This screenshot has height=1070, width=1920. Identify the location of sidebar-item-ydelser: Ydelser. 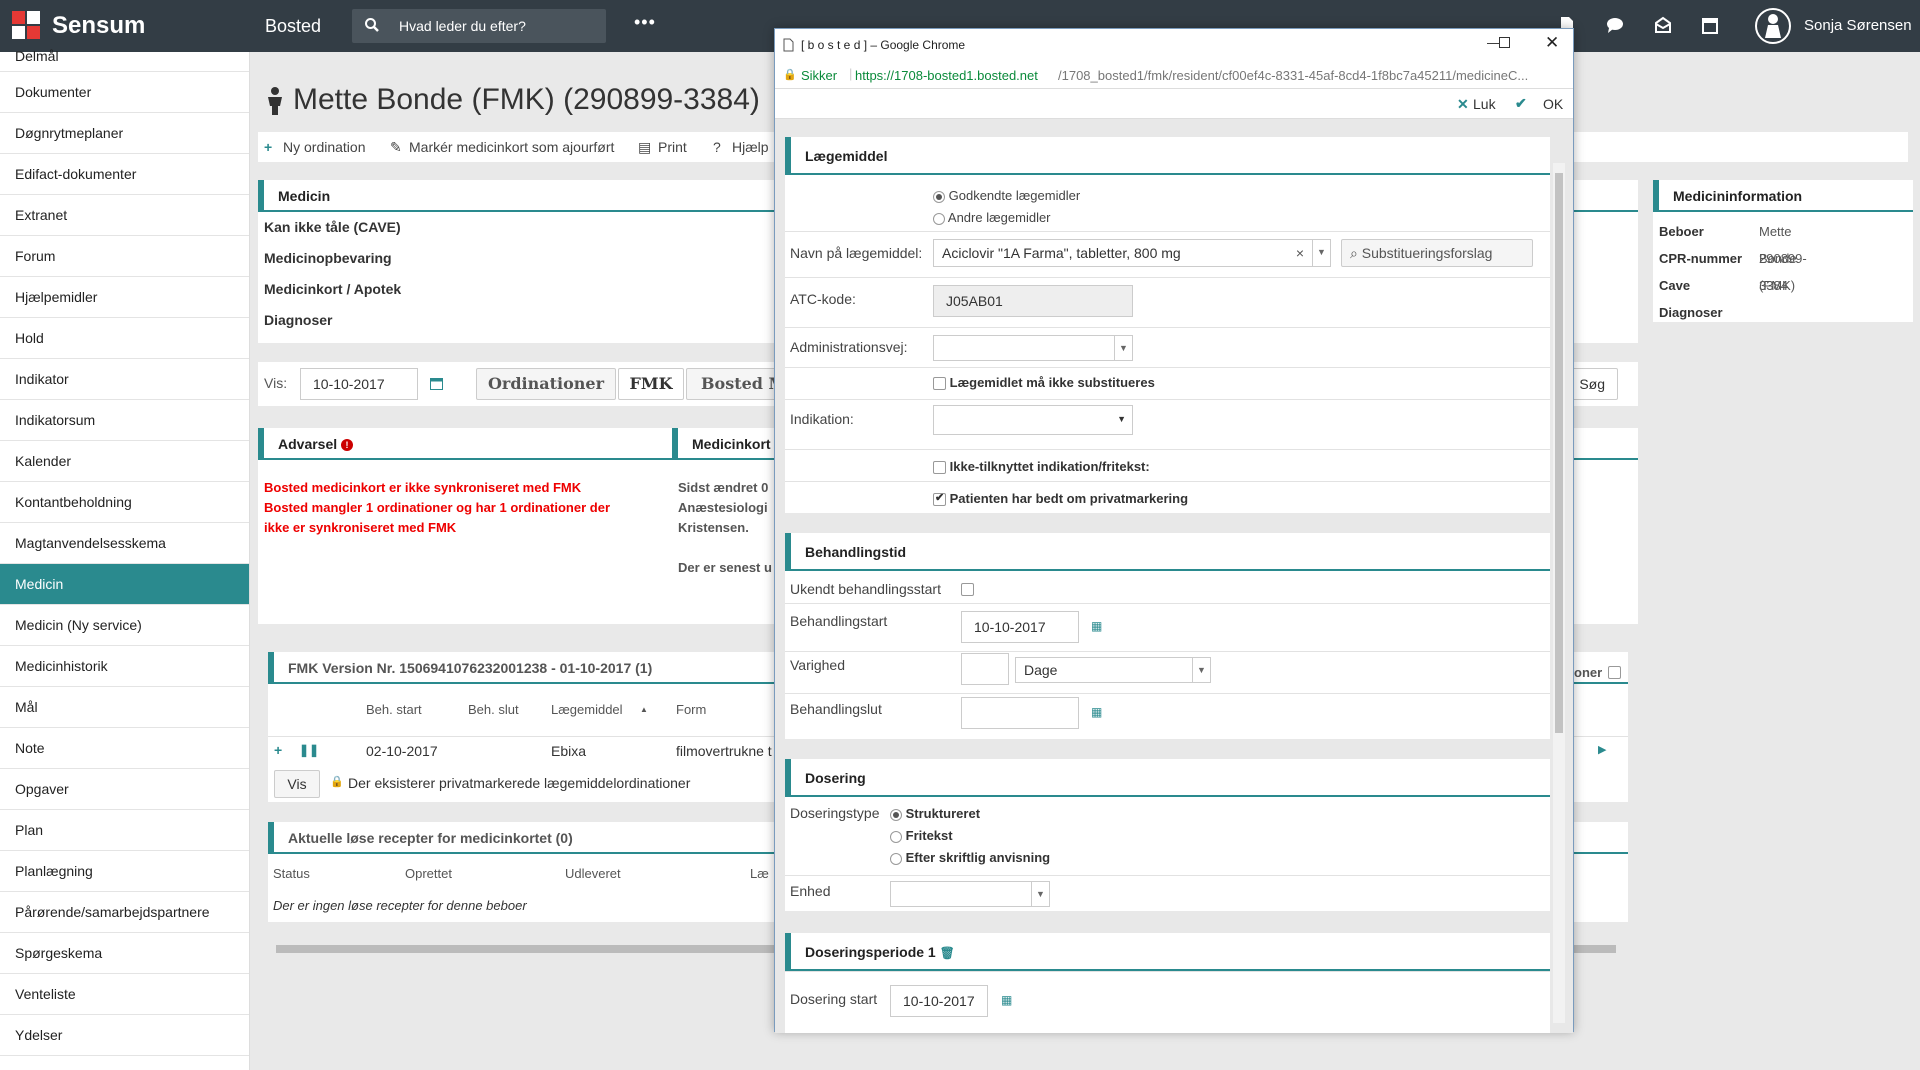
(124, 1035).